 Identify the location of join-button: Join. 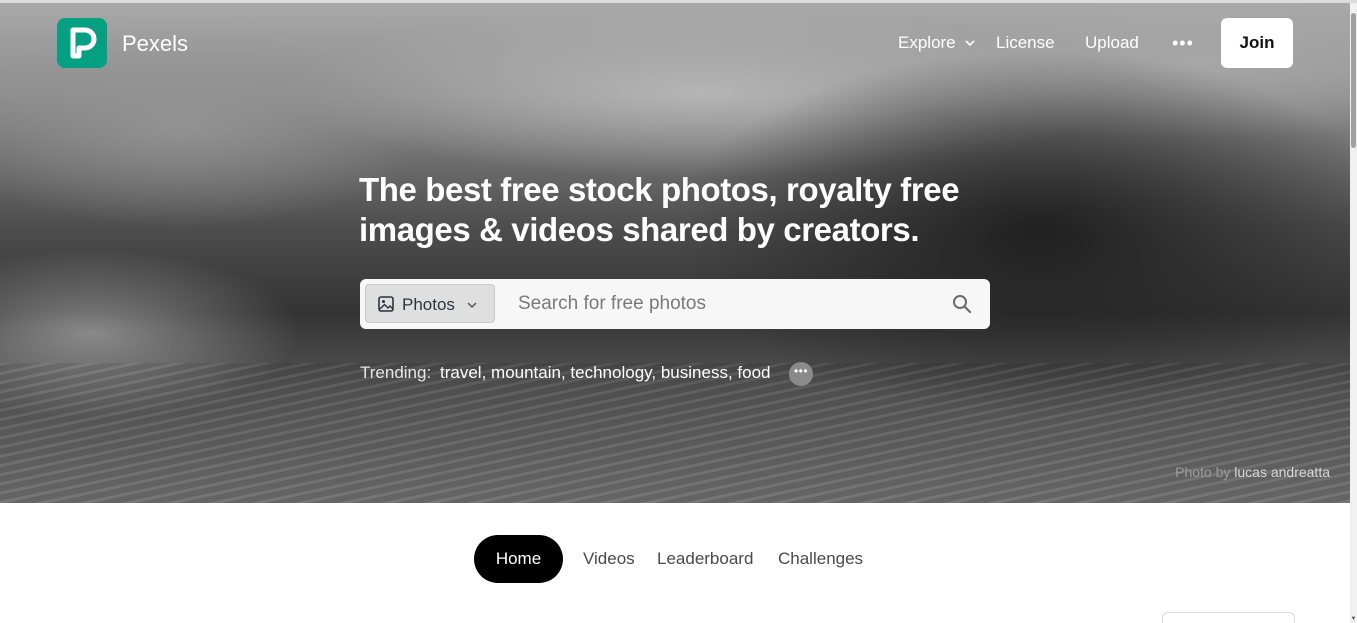
(1257, 43).